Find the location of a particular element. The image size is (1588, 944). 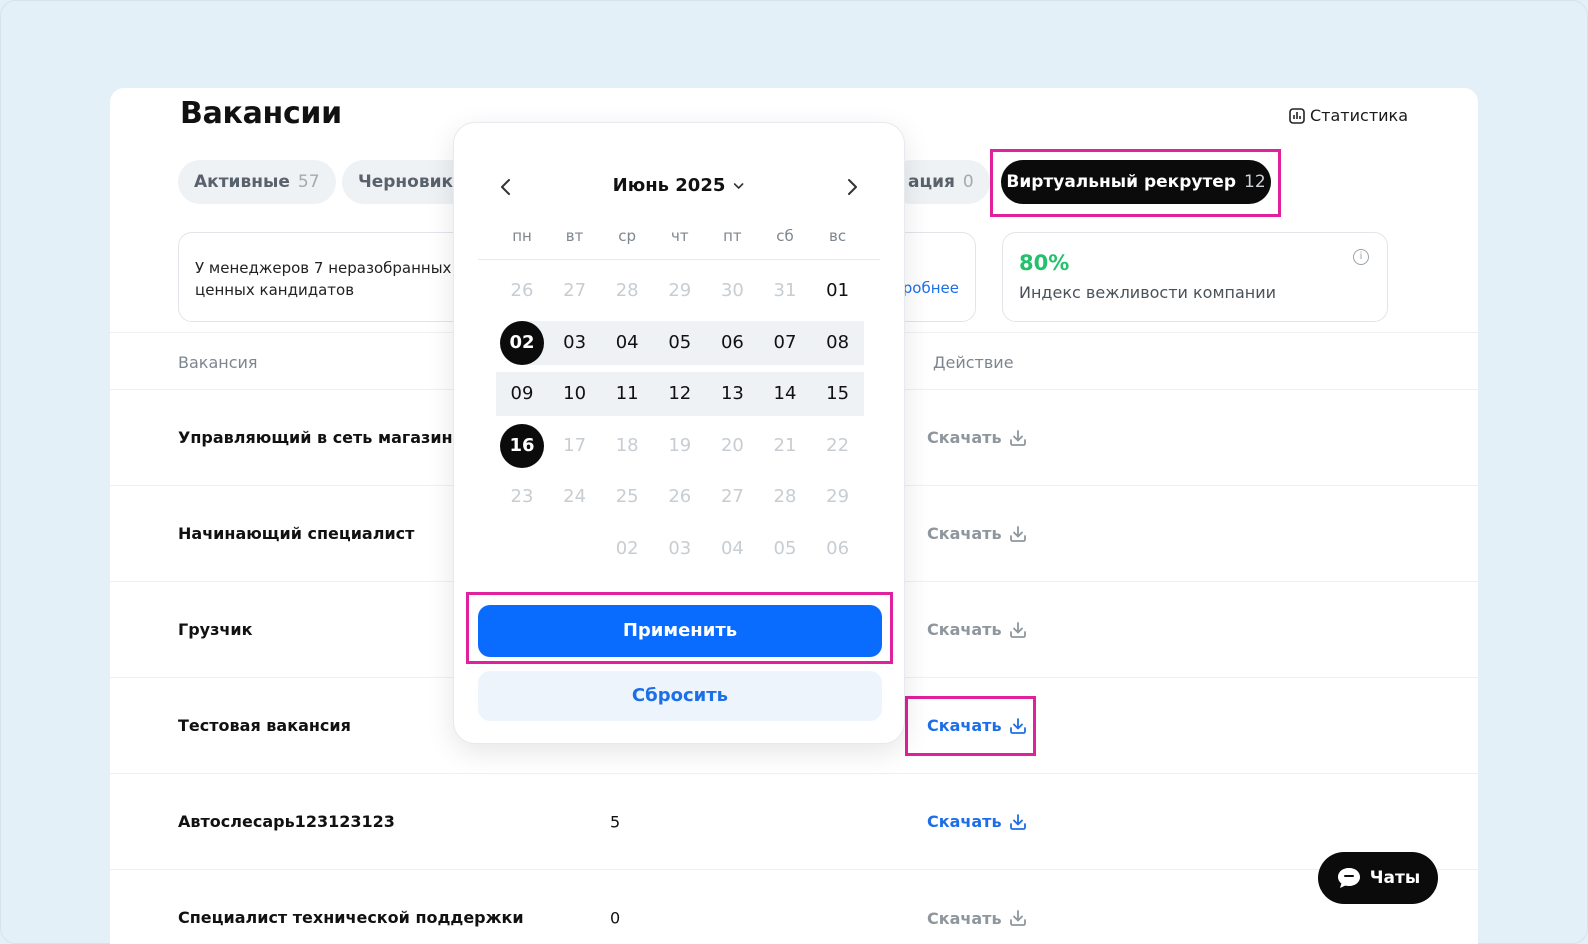

day-number: 20 is located at coordinates (732, 445).